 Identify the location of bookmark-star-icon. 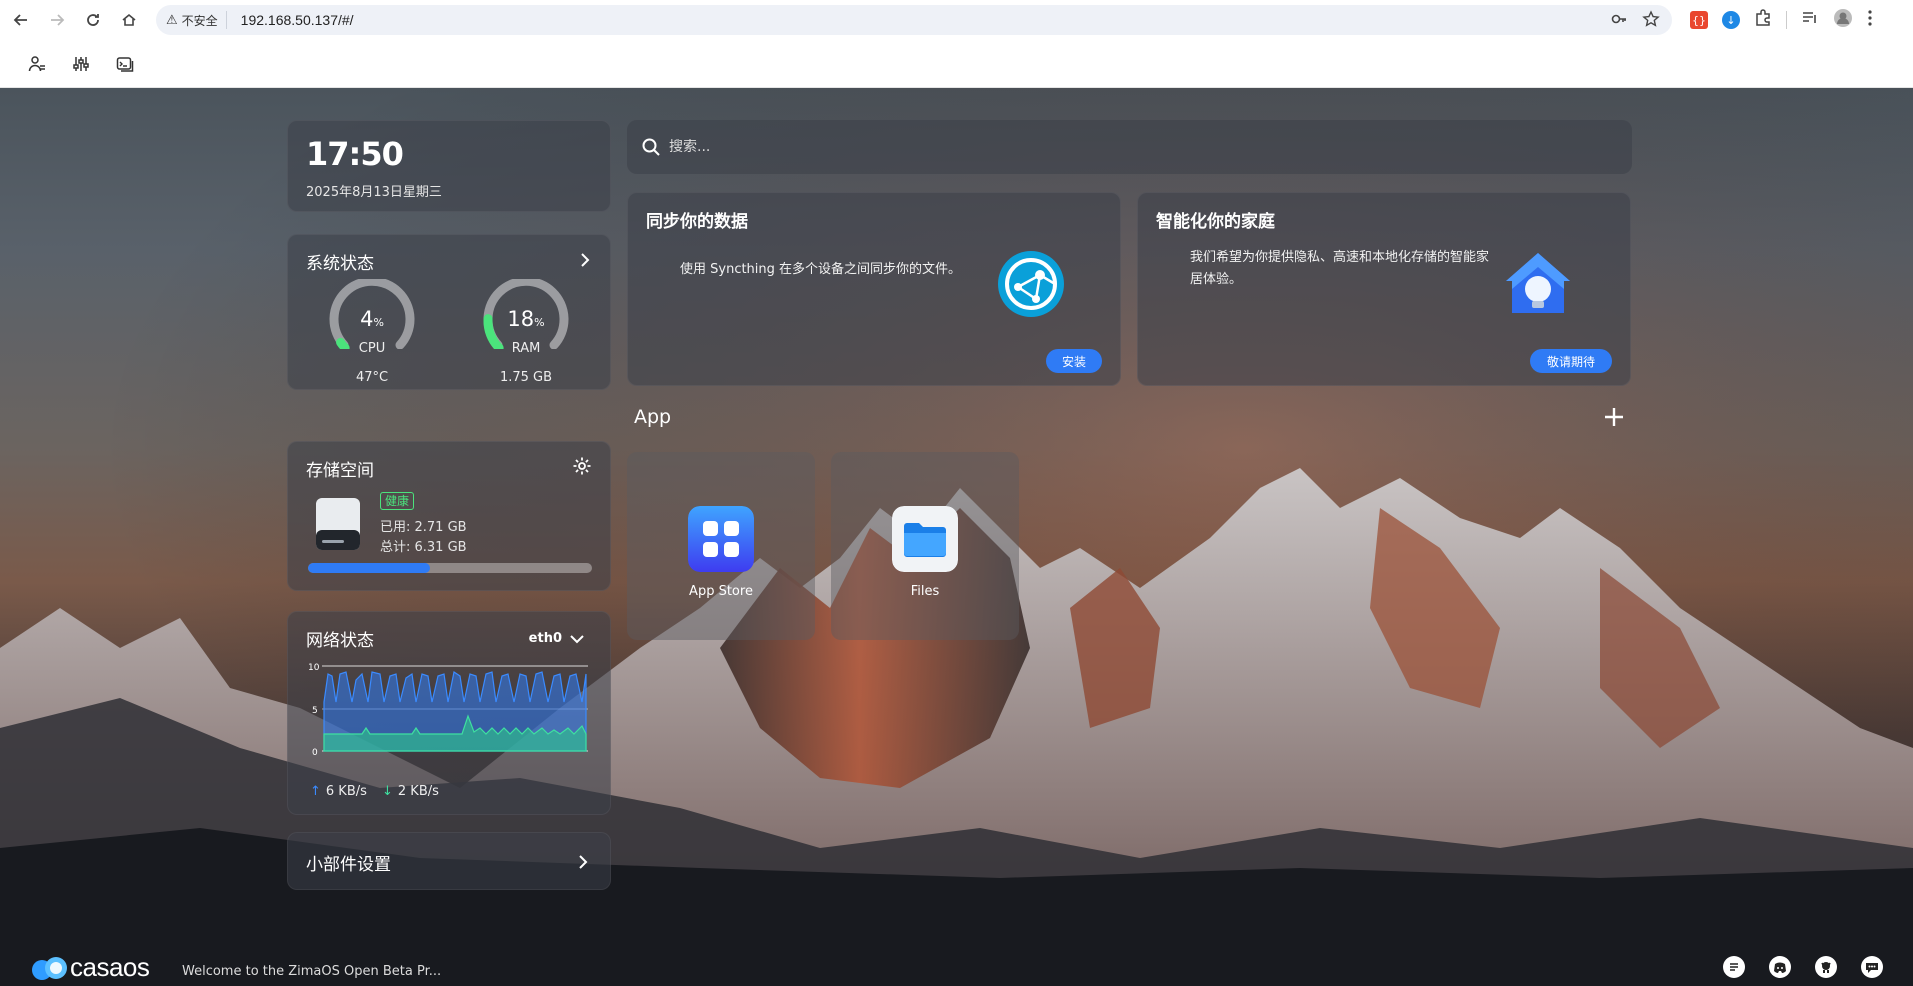
(1651, 21).